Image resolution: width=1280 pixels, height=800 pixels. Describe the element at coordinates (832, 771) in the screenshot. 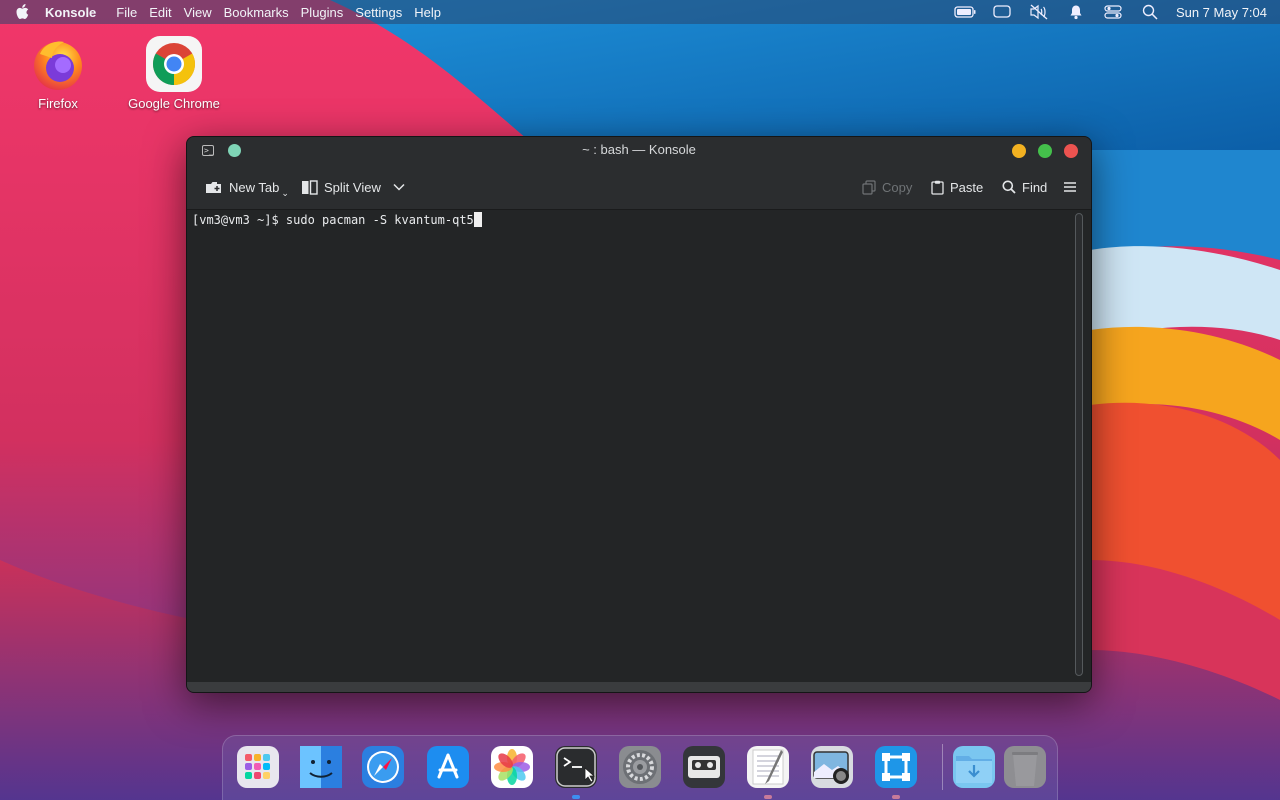

I see `screenshot-icon` at that location.